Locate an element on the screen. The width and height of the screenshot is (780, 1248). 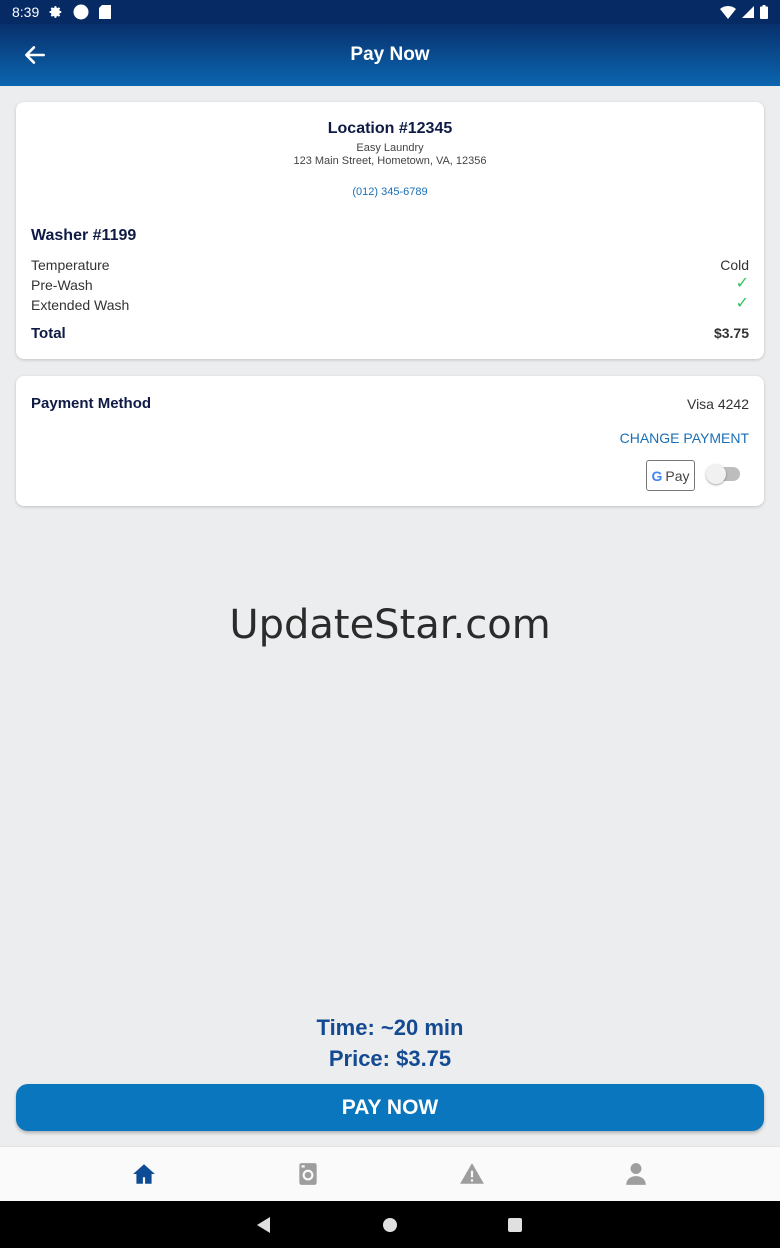
google-pay-badge: G Pay is located at coordinates (670, 475).